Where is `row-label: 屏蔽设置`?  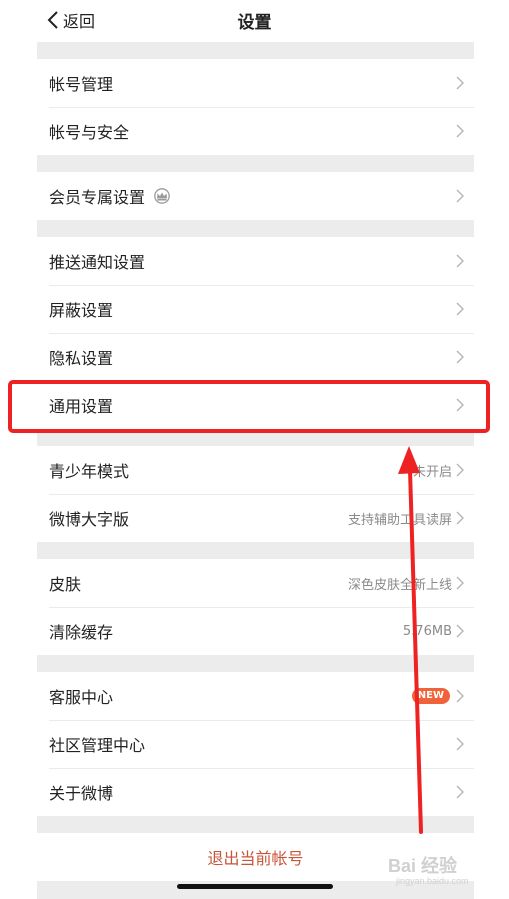
row-label: 屏蔽设置 is located at coordinates (81, 310).